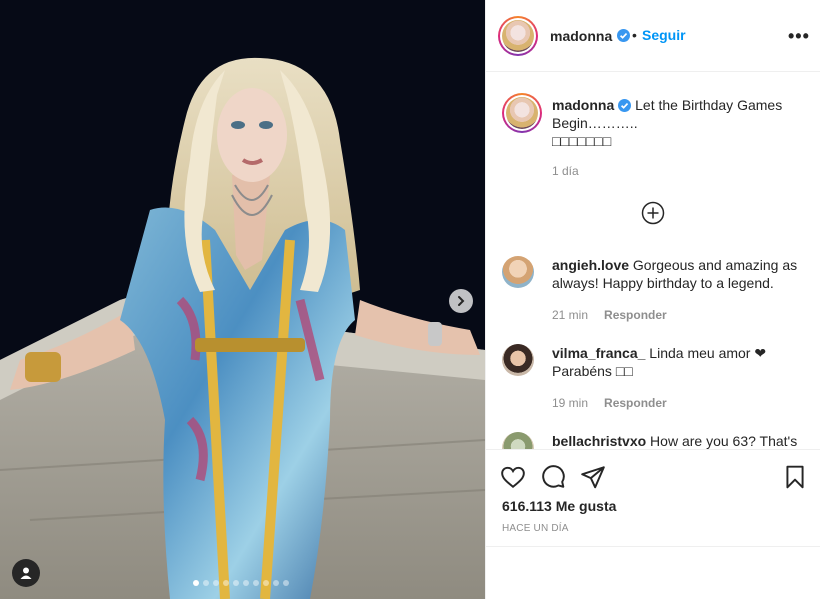 This screenshot has width=820, height=599. I want to click on tagged-users-button, so click(26, 573).